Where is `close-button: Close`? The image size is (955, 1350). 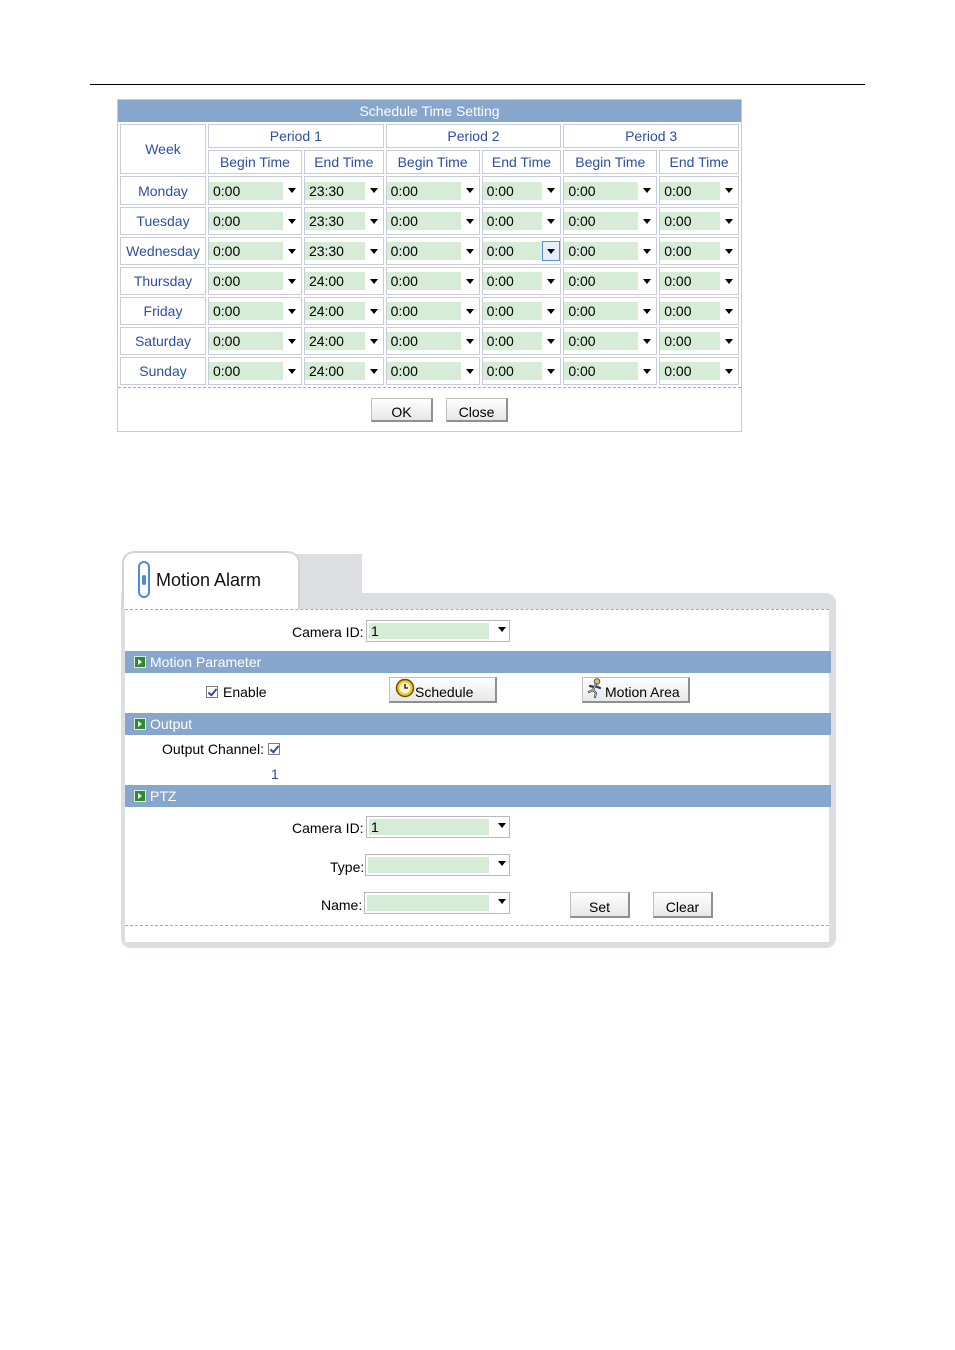
close-button: Close is located at coordinates (477, 410).